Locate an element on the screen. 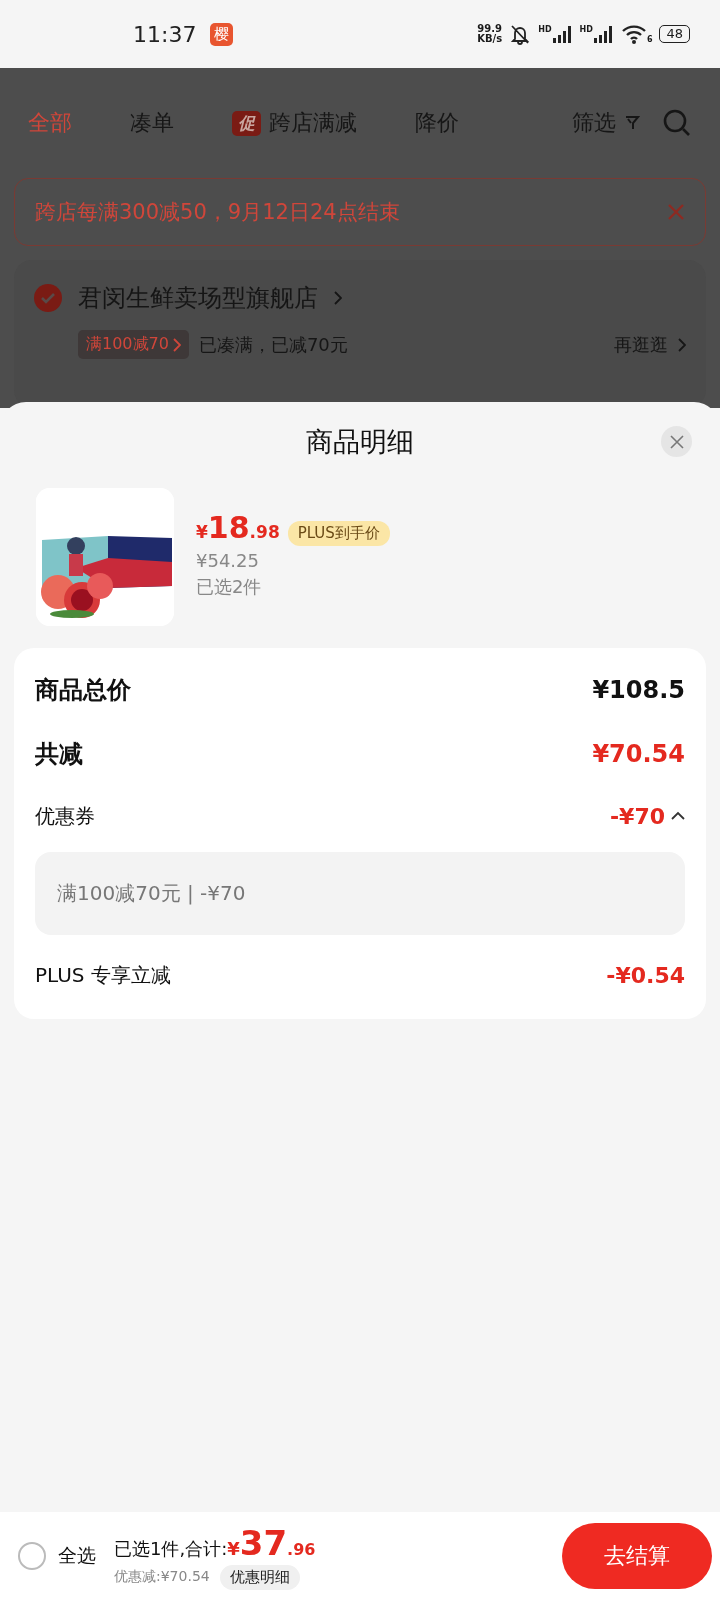 This screenshot has width=720, height=1600. selected-quantity: 已选2件 is located at coordinates (229, 587).